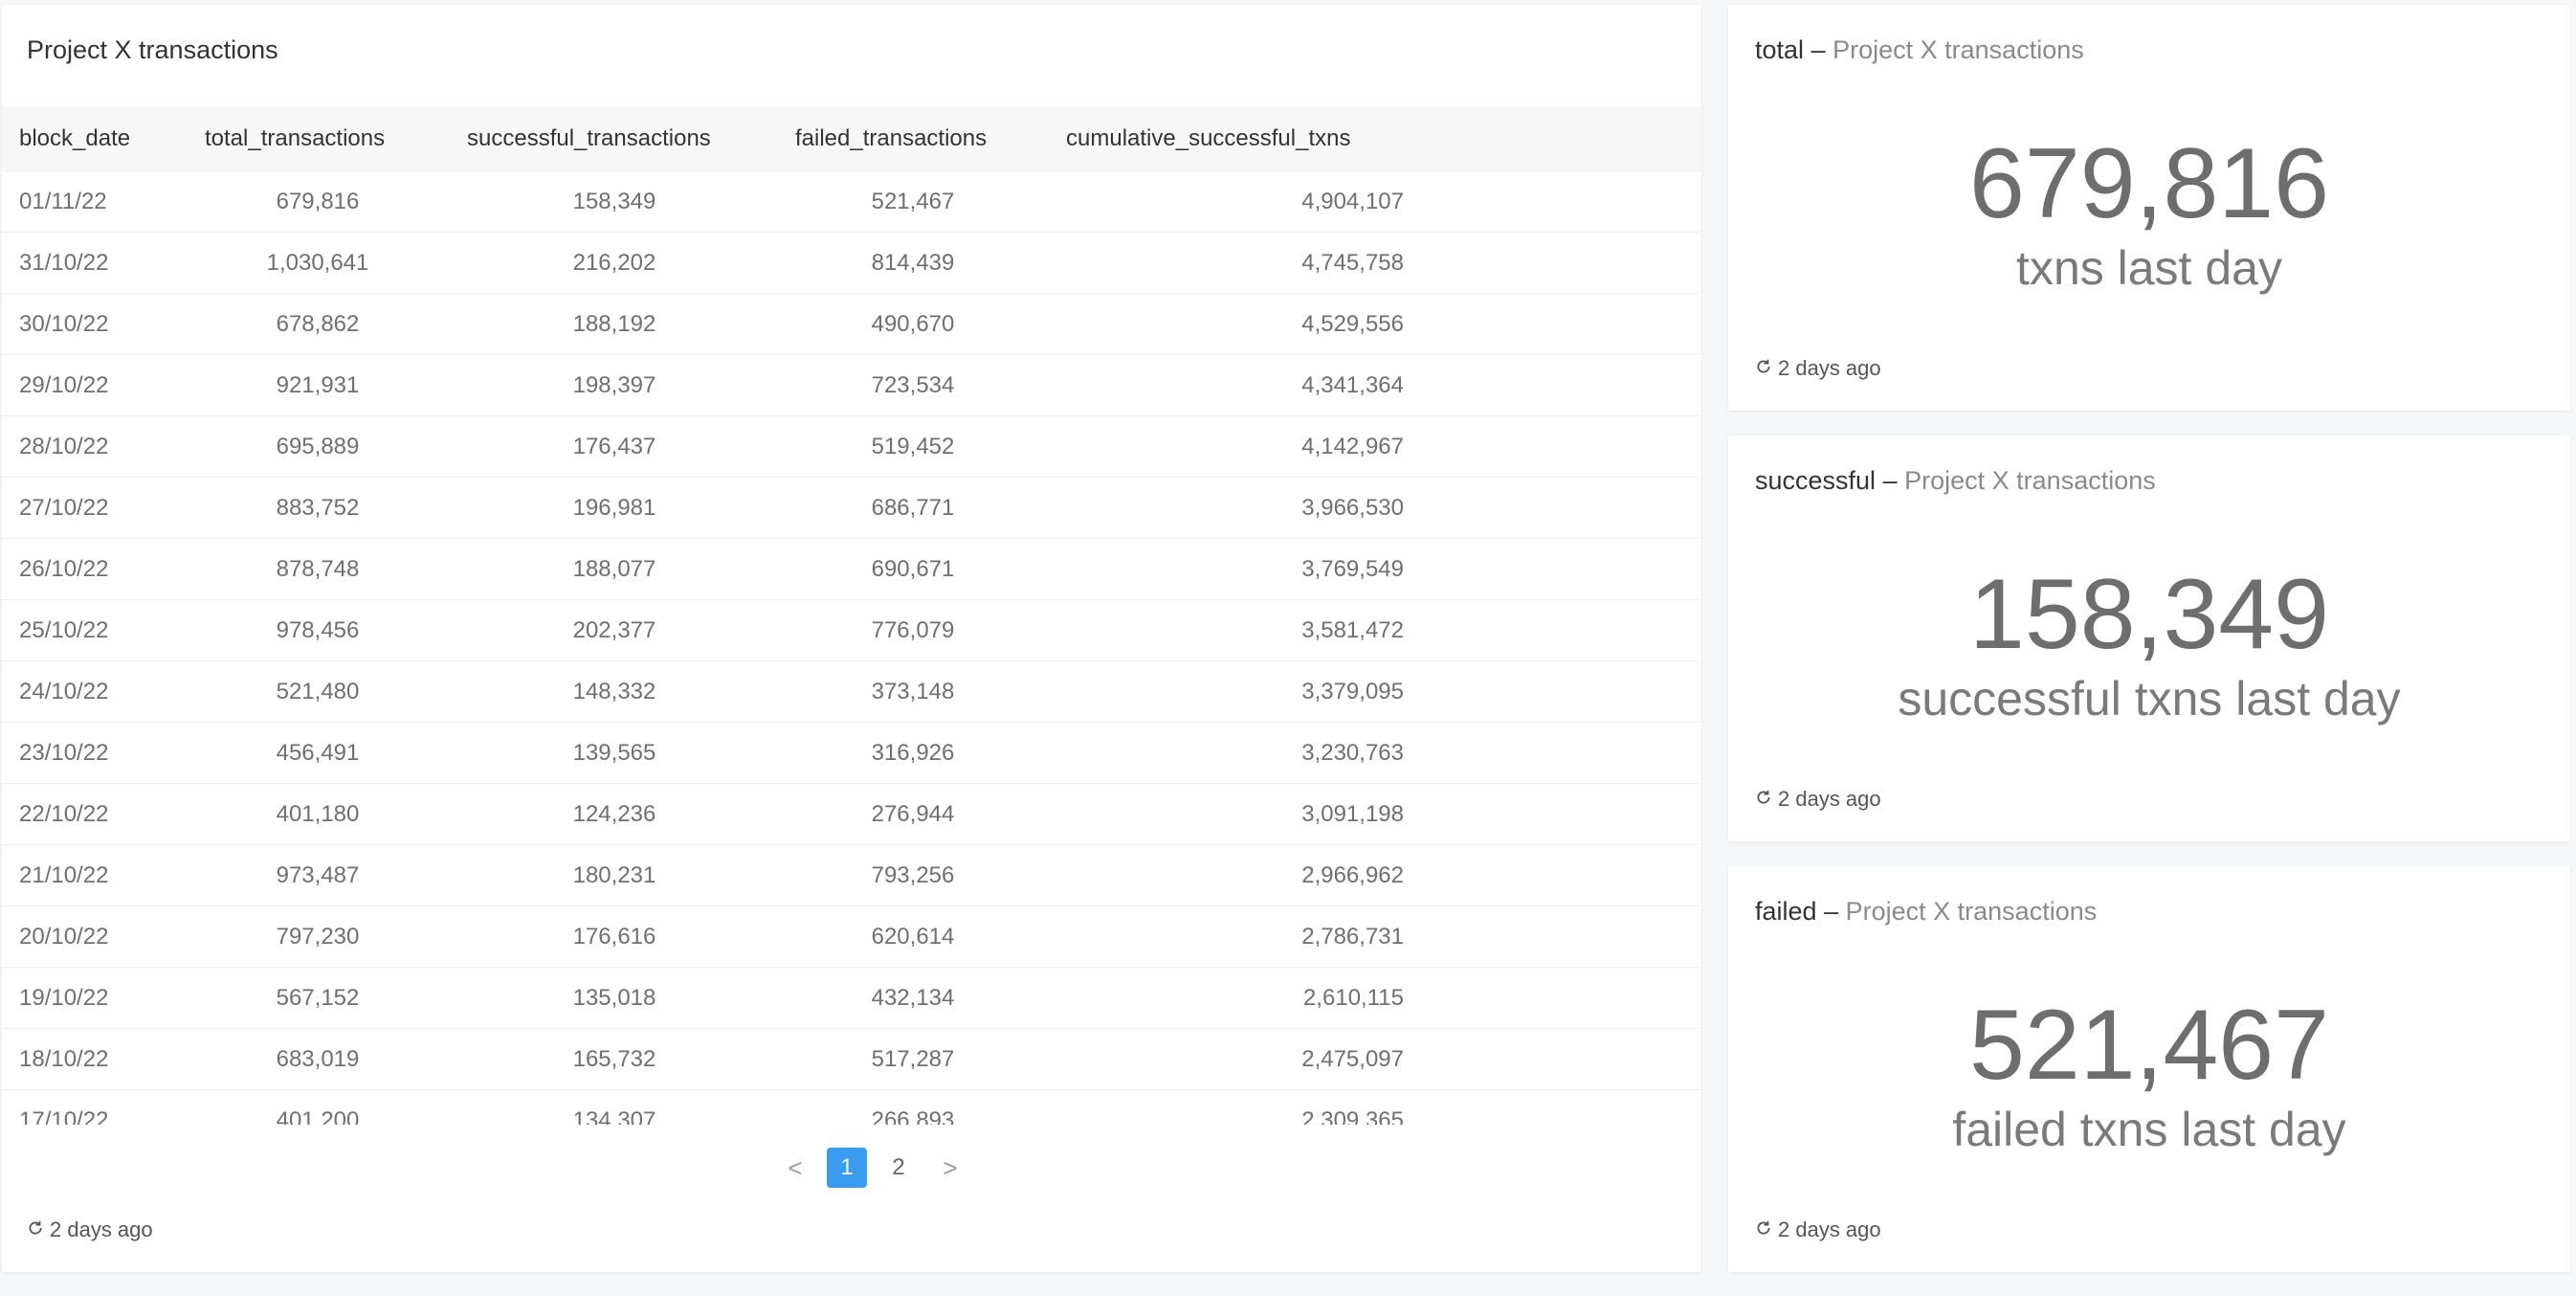  I want to click on table-cell: 202,377, so click(614, 630).